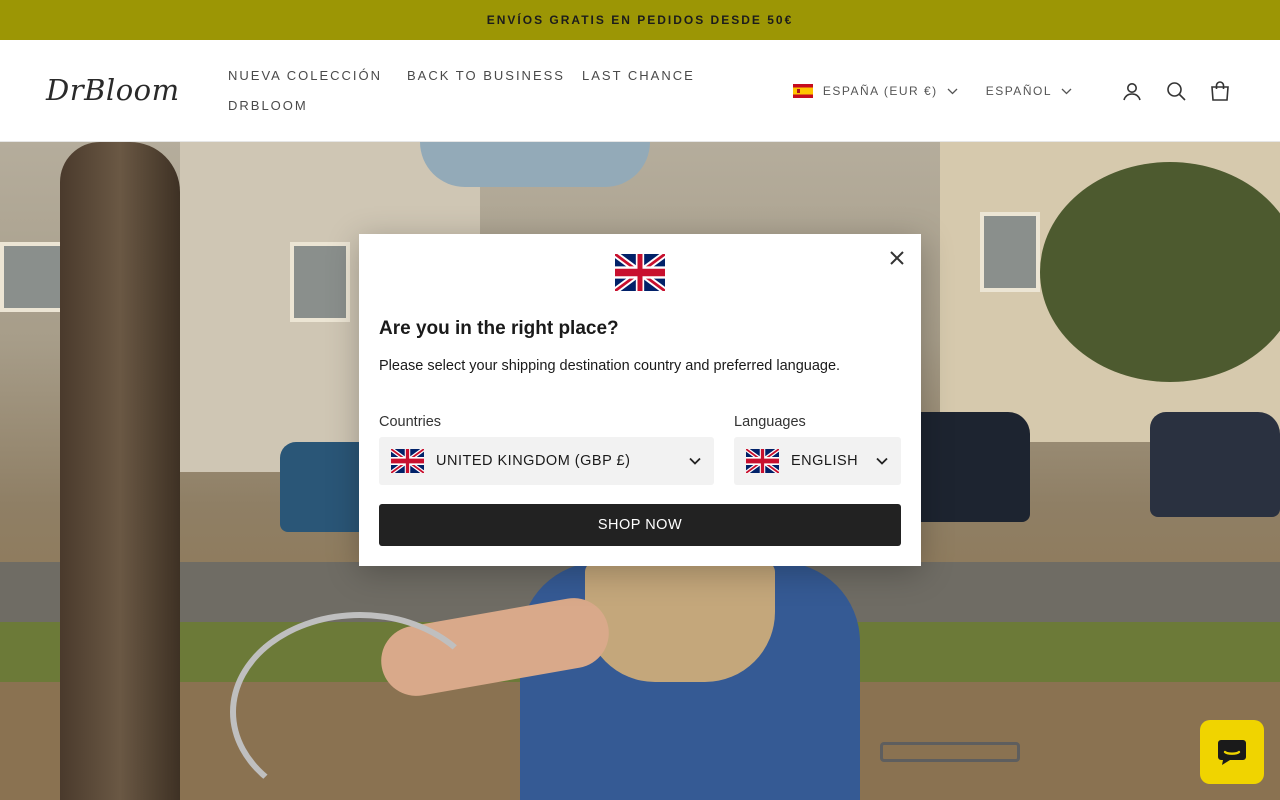 Image resolution: width=1280 pixels, height=800 pixels. I want to click on languages-label: Languages, so click(770, 422).